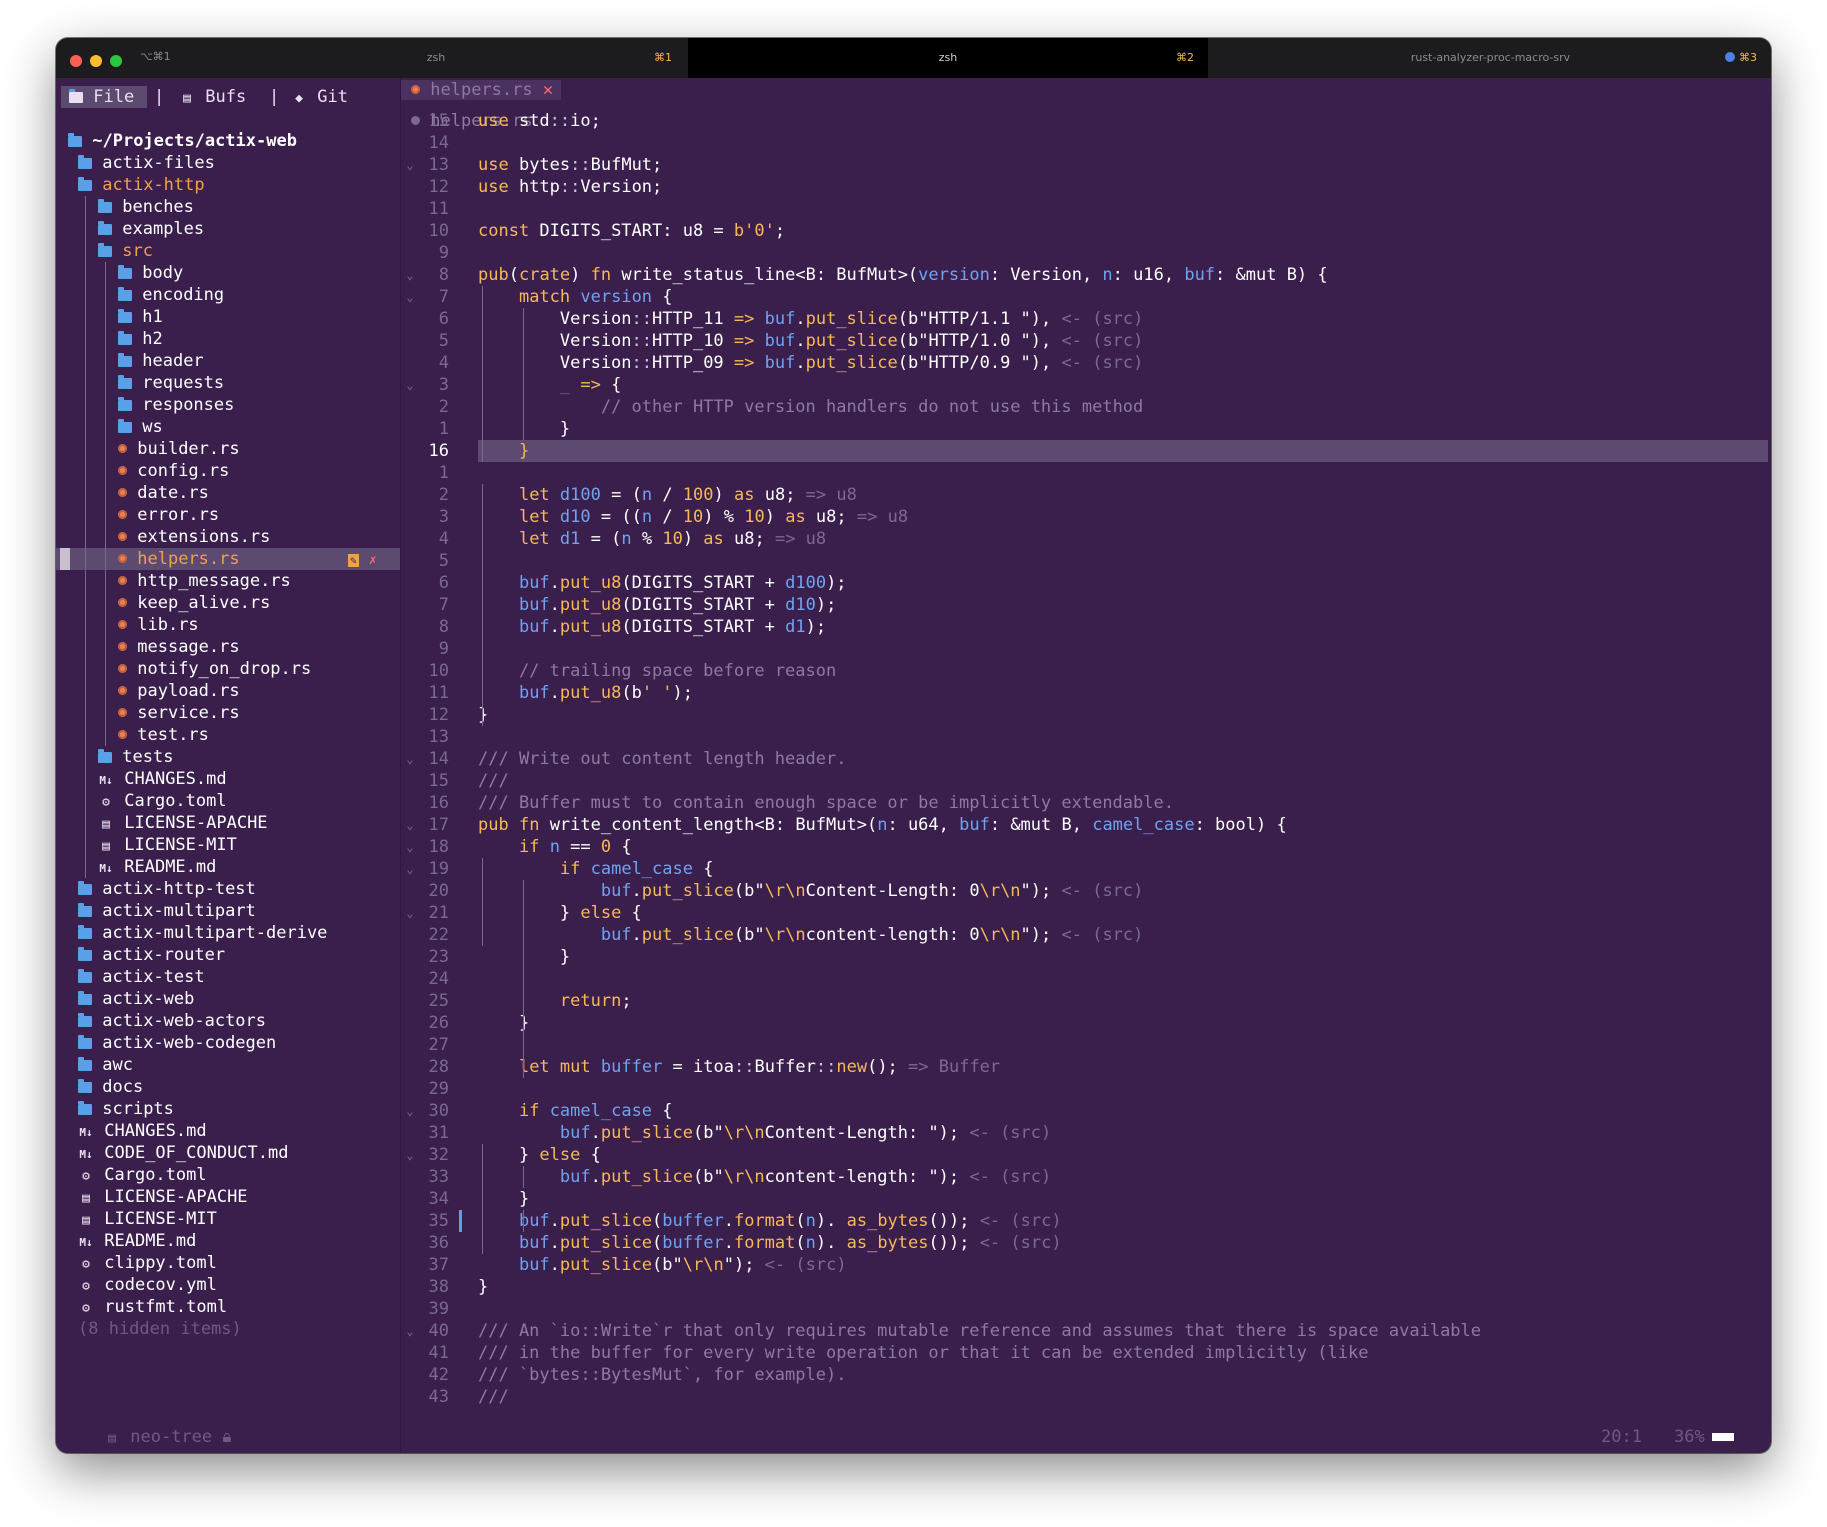 This screenshot has height=1527, width=1827. What do you see at coordinates (1086, 1309) in the screenshot?
I see `code-line: 39` at bounding box center [1086, 1309].